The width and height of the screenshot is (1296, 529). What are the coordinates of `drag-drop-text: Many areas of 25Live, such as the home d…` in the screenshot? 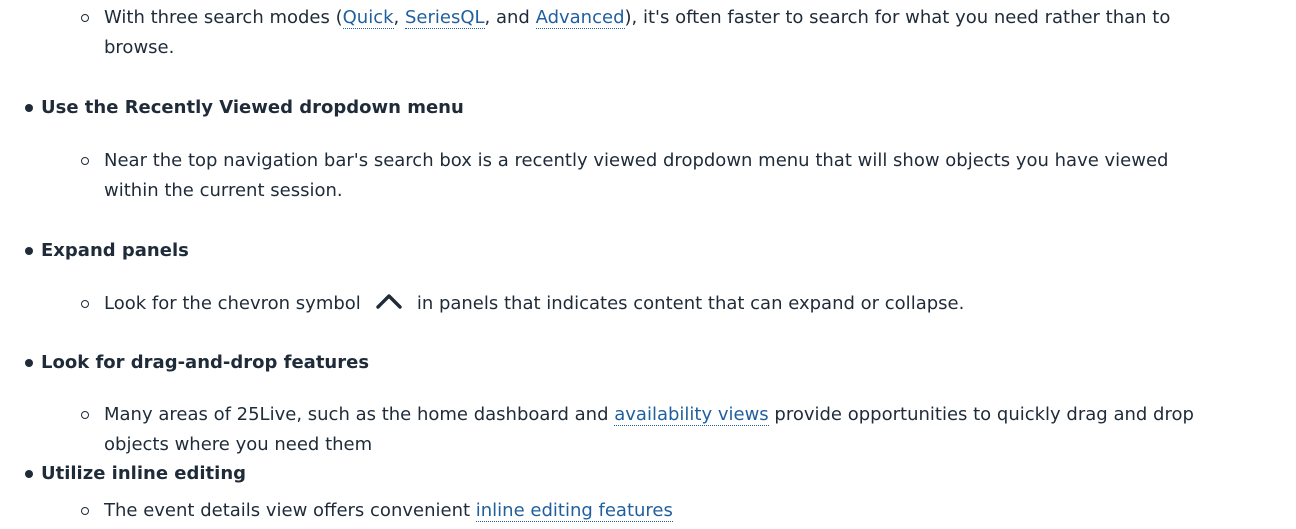 It's located at (359, 414).